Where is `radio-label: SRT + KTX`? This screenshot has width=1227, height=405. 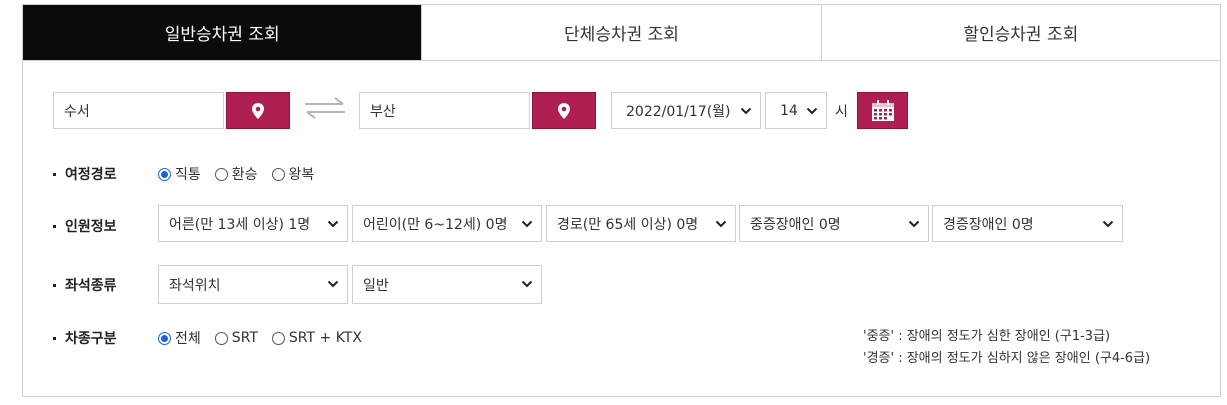 radio-label: SRT + KTX is located at coordinates (325, 338).